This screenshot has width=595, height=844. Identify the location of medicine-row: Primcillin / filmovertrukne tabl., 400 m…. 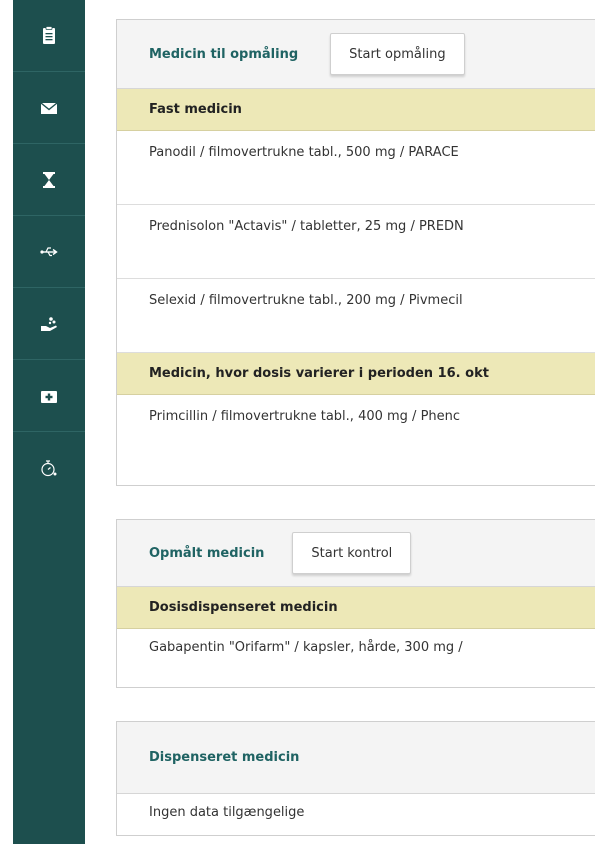
(356, 432).